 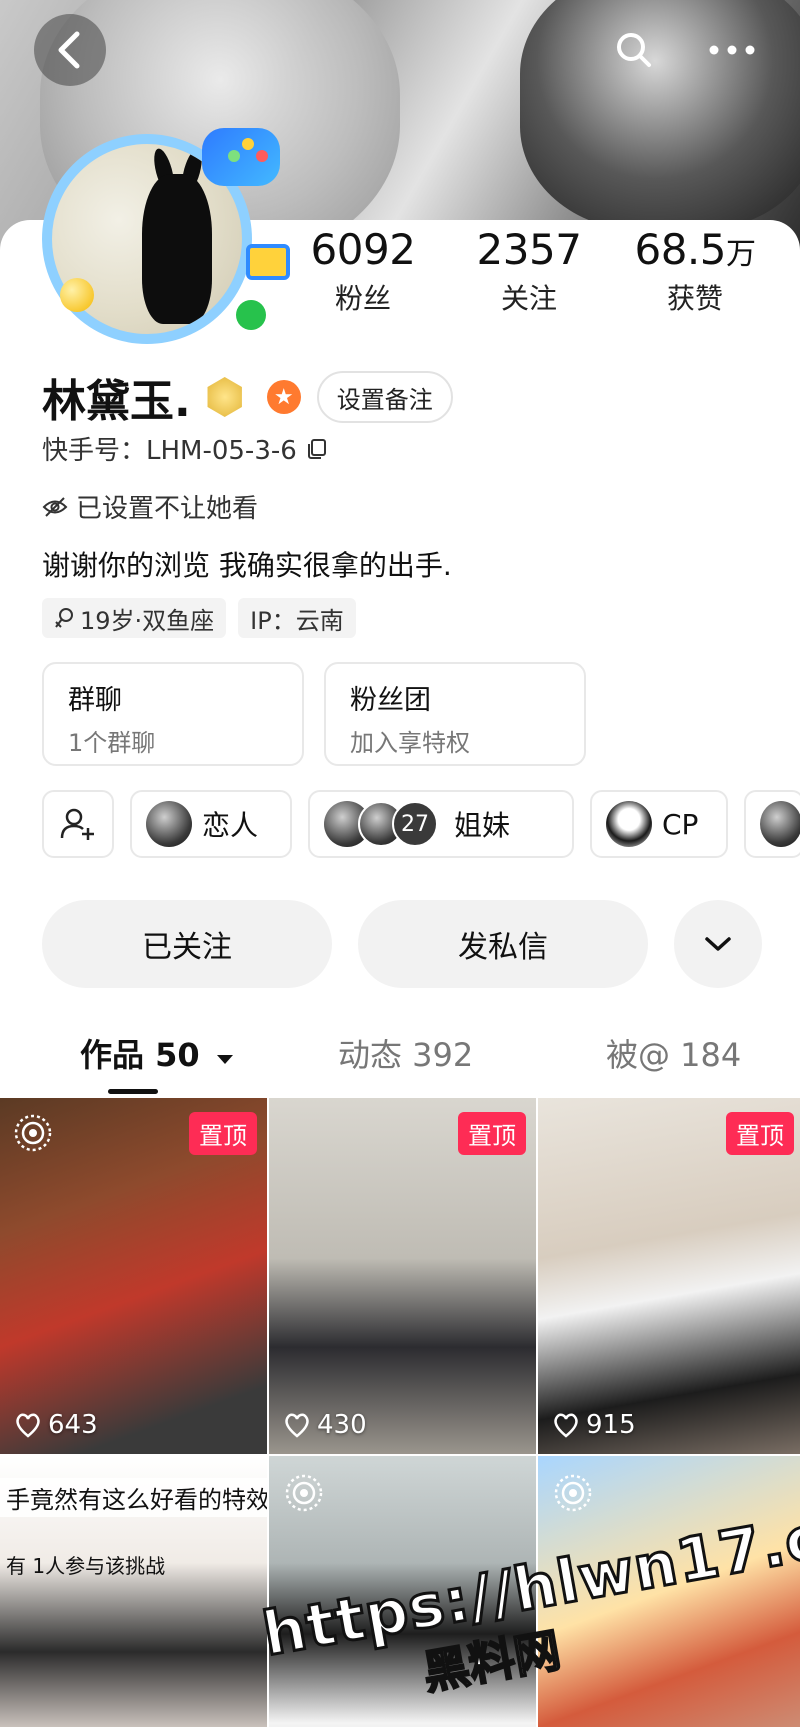 What do you see at coordinates (415, 824) in the screenshot?
I see `member-count-badge: 27` at bounding box center [415, 824].